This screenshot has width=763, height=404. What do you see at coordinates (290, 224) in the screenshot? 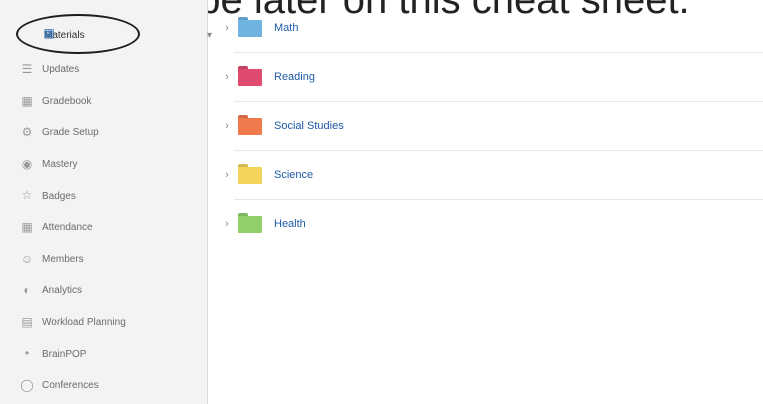
I see `folder-name: Health` at bounding box center [290, 224].